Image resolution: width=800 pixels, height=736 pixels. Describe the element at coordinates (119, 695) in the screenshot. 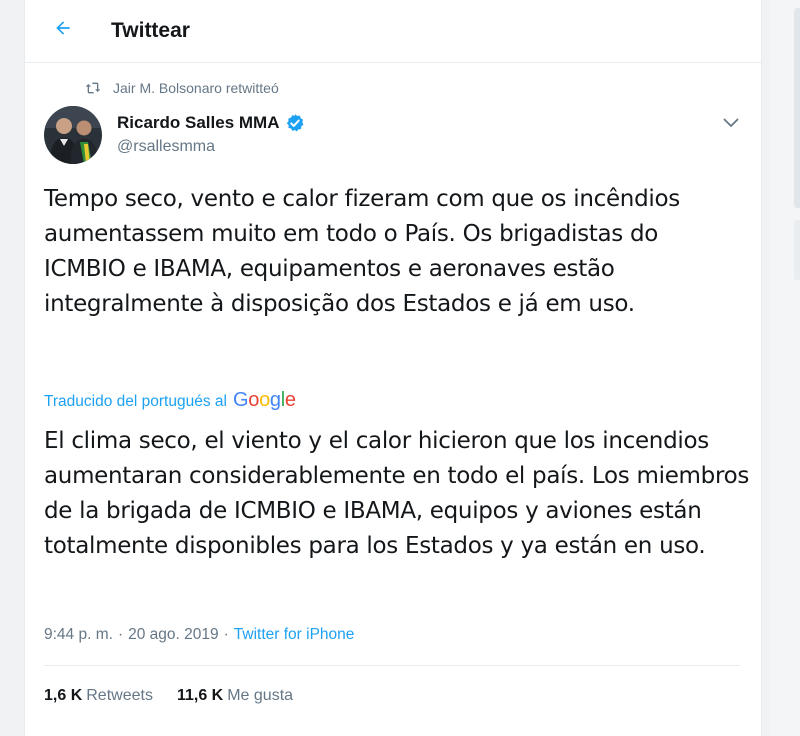

I see `retweets-label: Retweets` at that location.